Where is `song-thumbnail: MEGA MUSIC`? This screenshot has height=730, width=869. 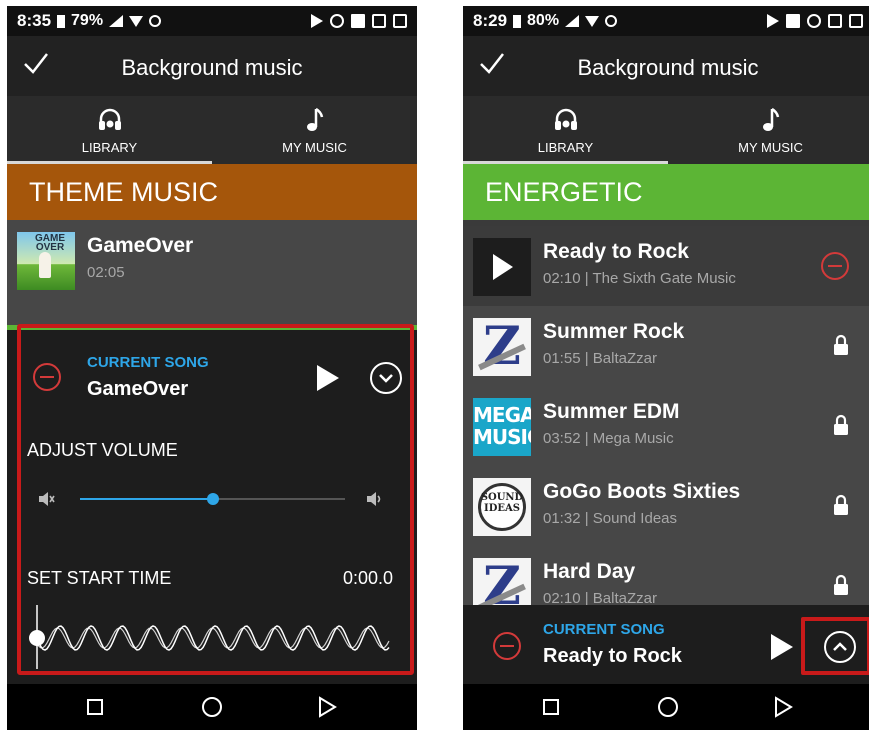
song-thumbnail: MEGA MUSIC is located at coordinates (502, 427).